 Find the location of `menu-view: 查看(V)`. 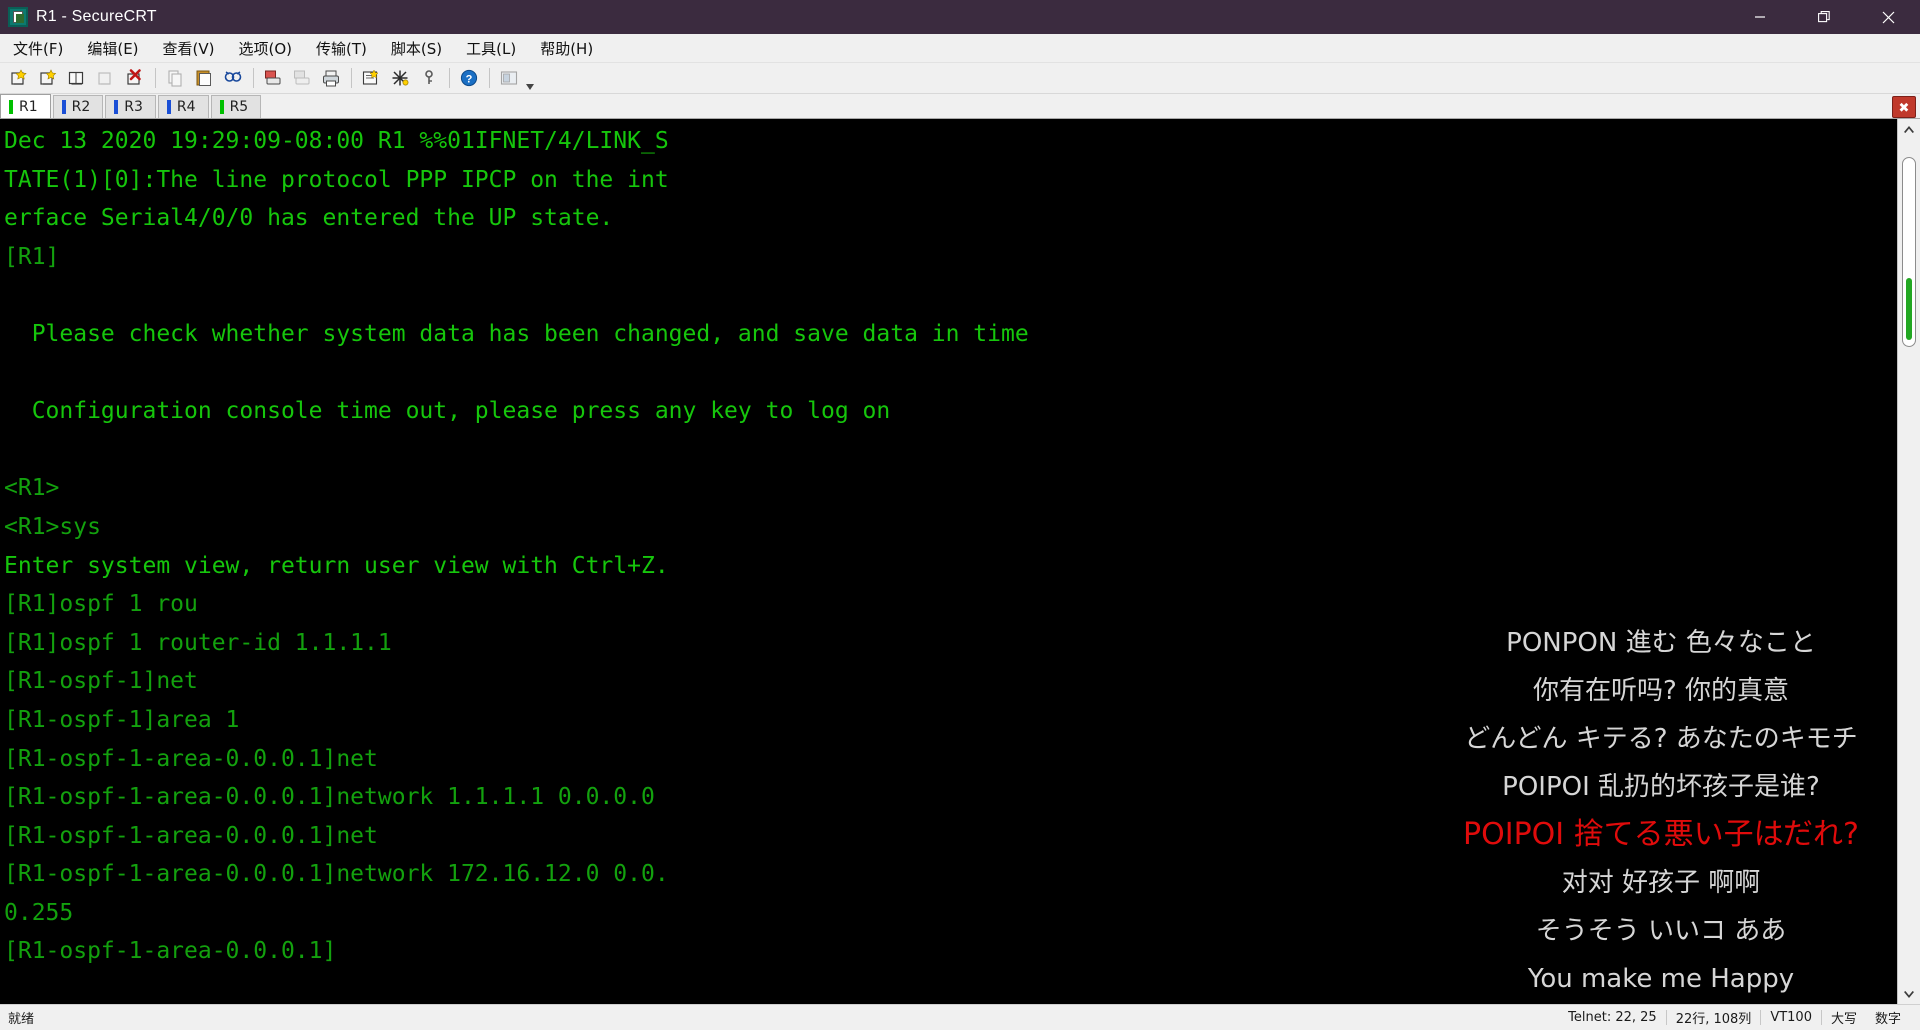

menu-view: 查看(V) is located at coordinates (189, 48).